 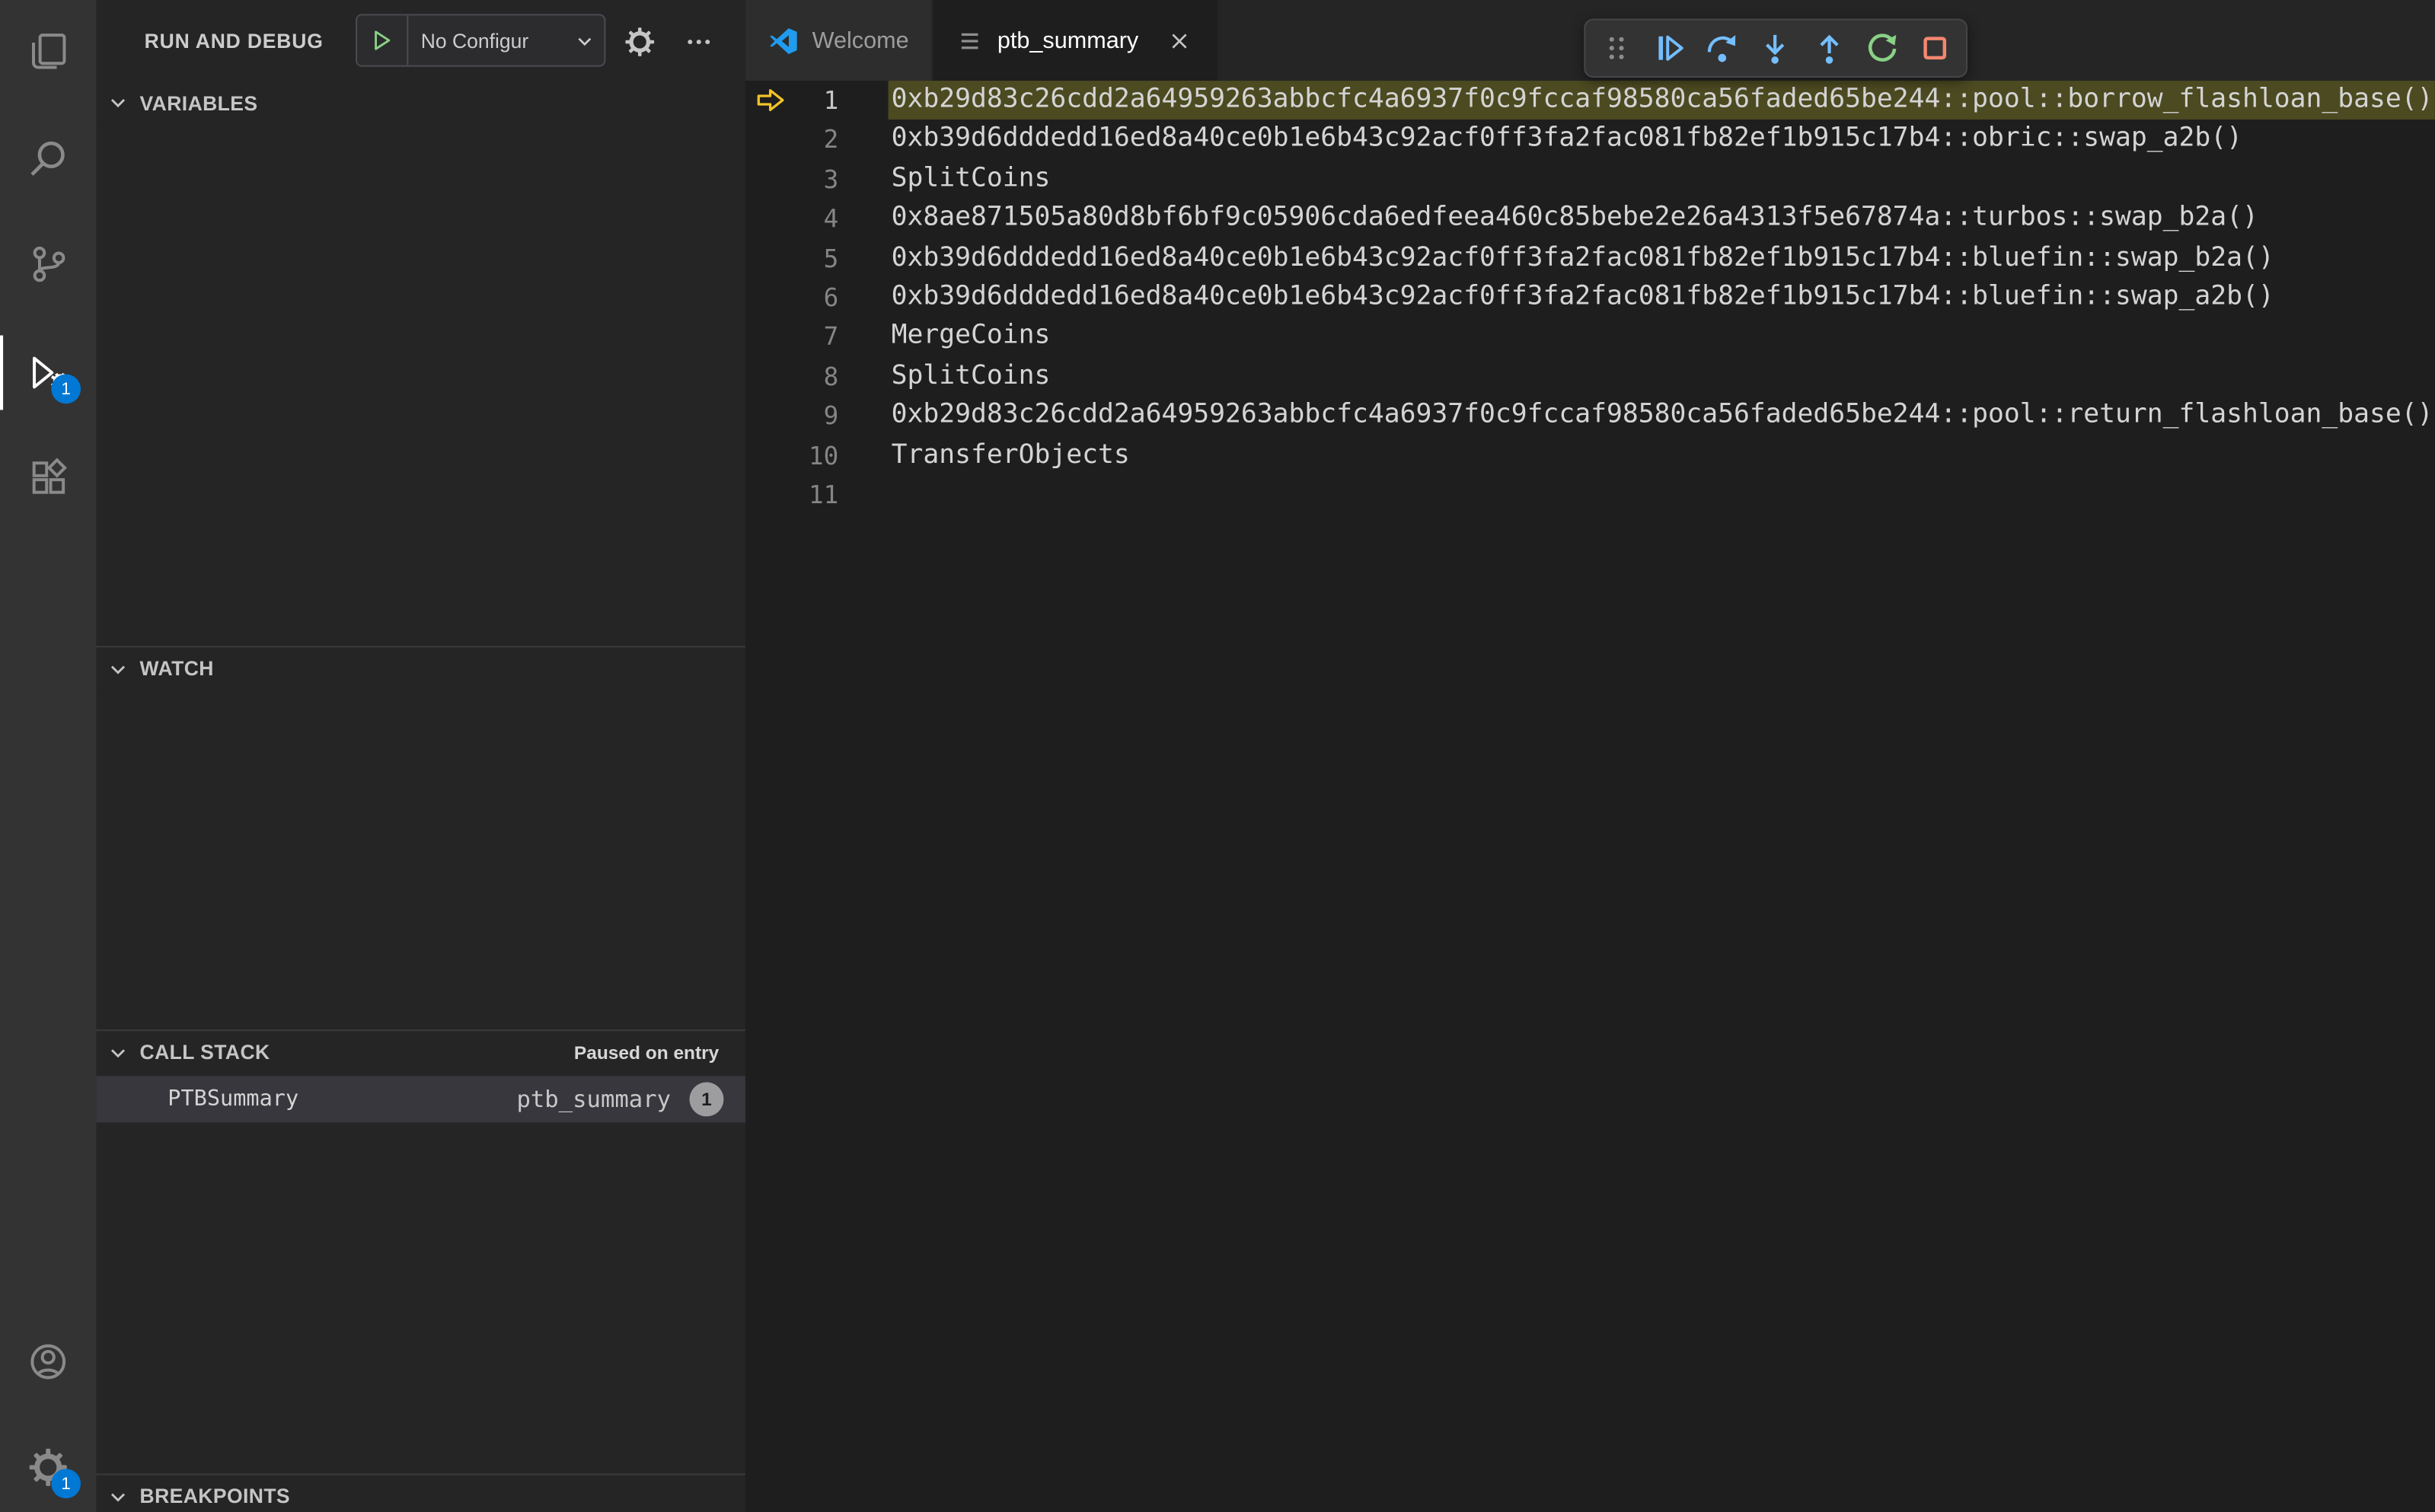 I want to click on debug-continue-icon, so click(x=1669, y=48).